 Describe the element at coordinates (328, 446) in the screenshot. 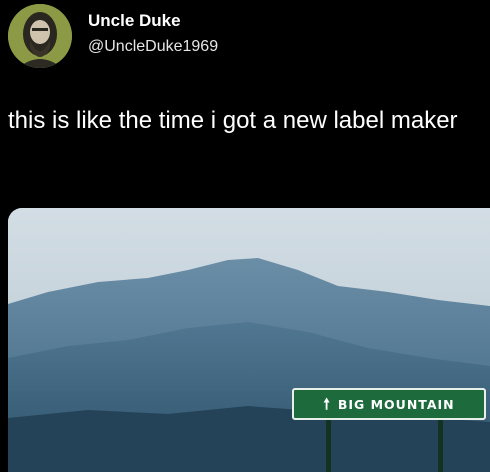

I see `sign-post-left` at that location.